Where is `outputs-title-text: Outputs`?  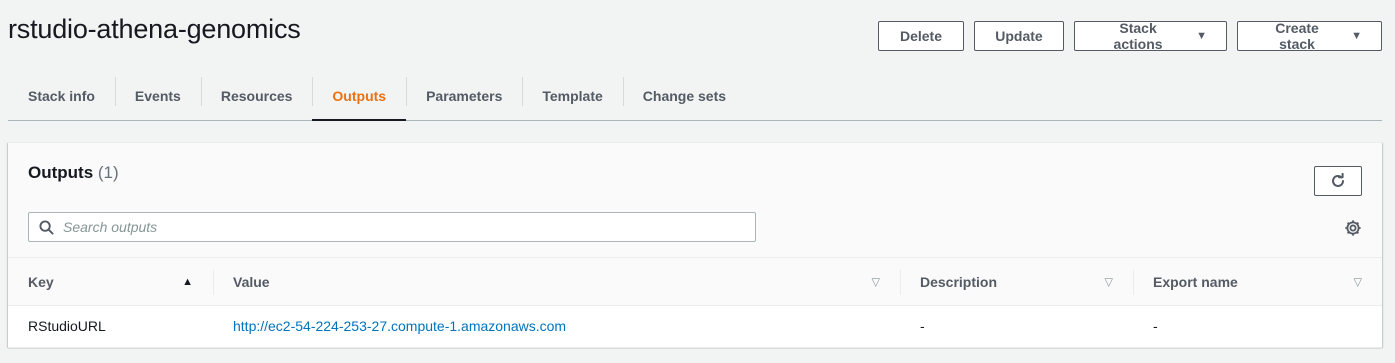
outputs-title-text: Outputs is located at coordinates (61, 172).